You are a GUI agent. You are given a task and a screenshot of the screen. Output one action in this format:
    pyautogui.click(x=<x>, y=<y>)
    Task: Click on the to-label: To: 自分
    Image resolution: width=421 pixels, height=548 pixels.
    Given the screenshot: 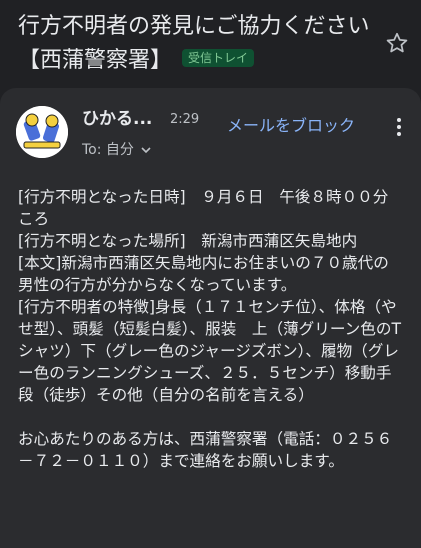 What is the action you would take?
    pyautogui.click(x=108, y=150)
    